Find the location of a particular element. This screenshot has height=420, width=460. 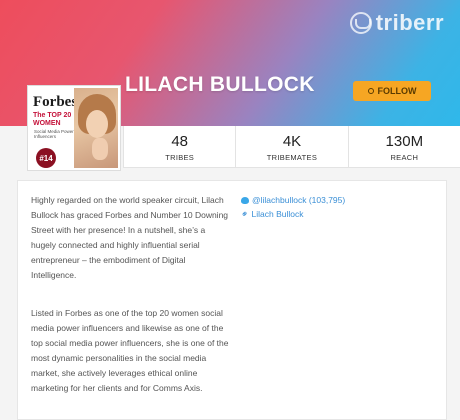

headline-line2: WOMEN is located at coordinates (47, 123).